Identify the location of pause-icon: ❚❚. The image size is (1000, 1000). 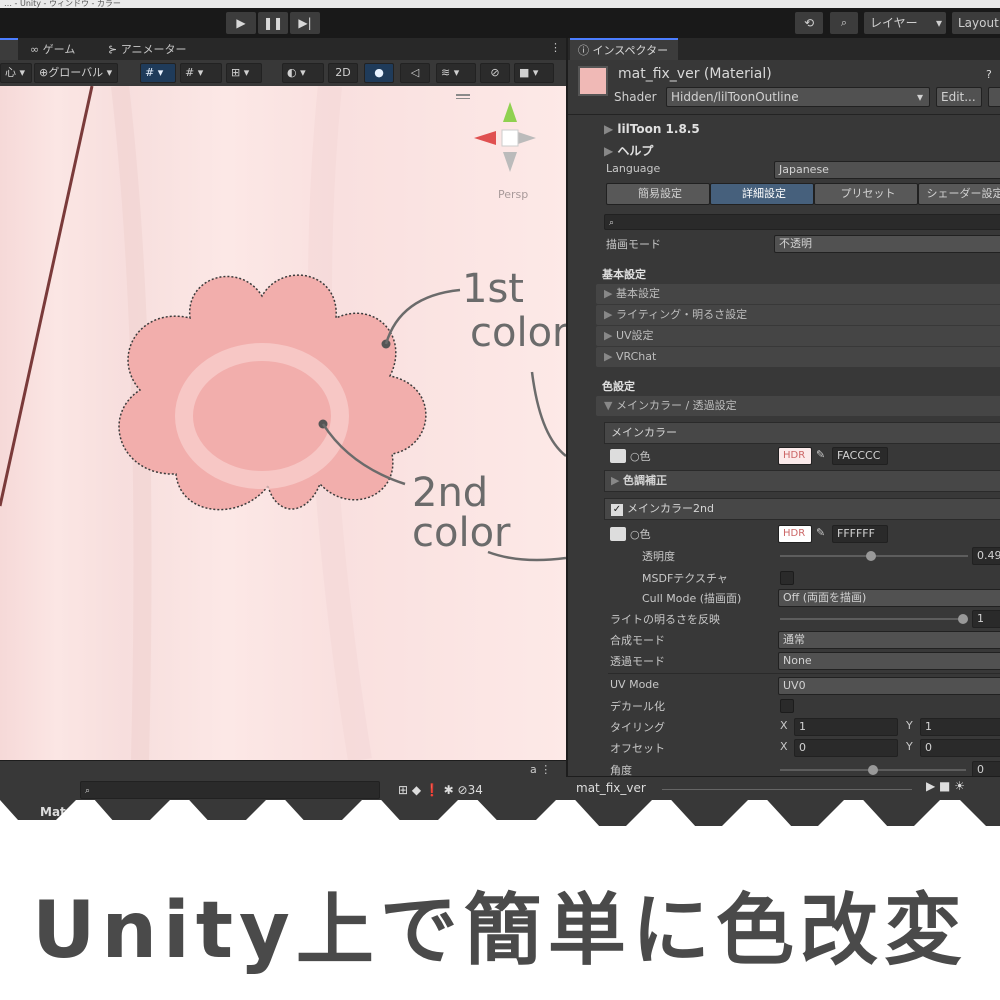
(273, 23).